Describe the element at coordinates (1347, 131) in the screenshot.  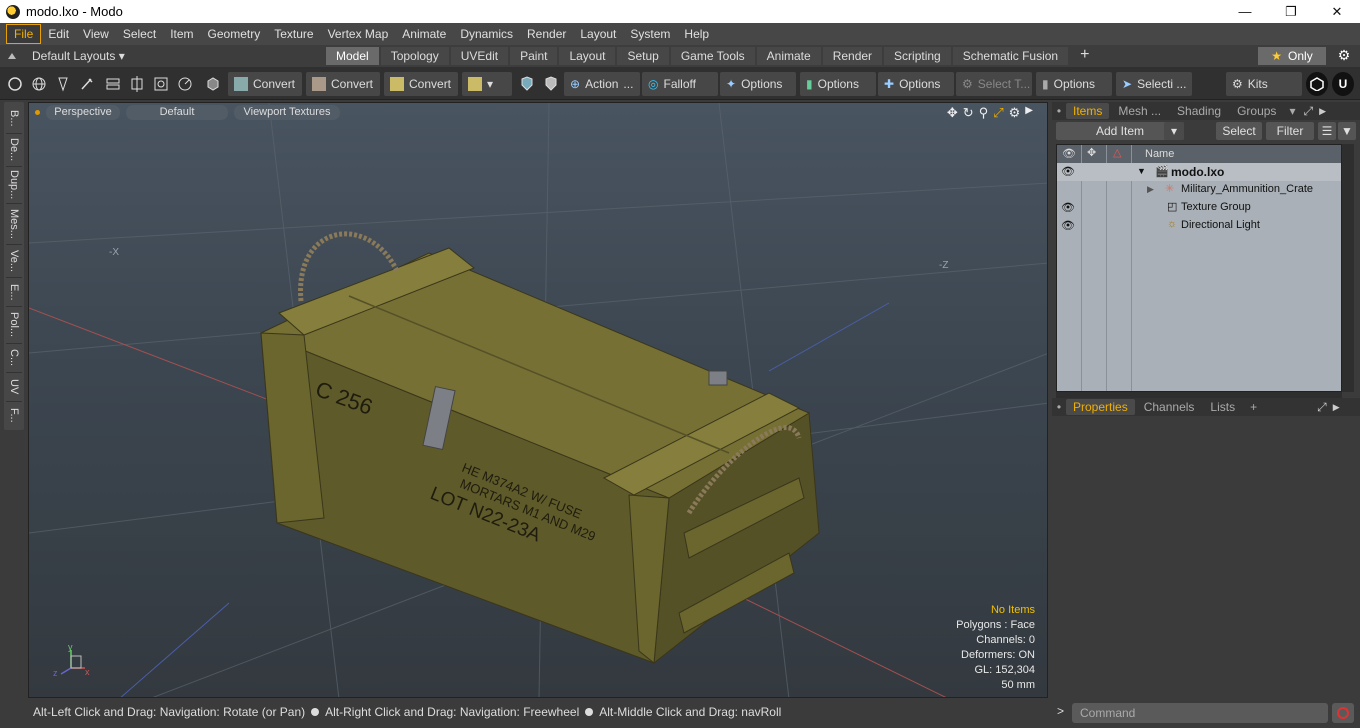
I see `funnel-filter-icon: ▼` at that location.